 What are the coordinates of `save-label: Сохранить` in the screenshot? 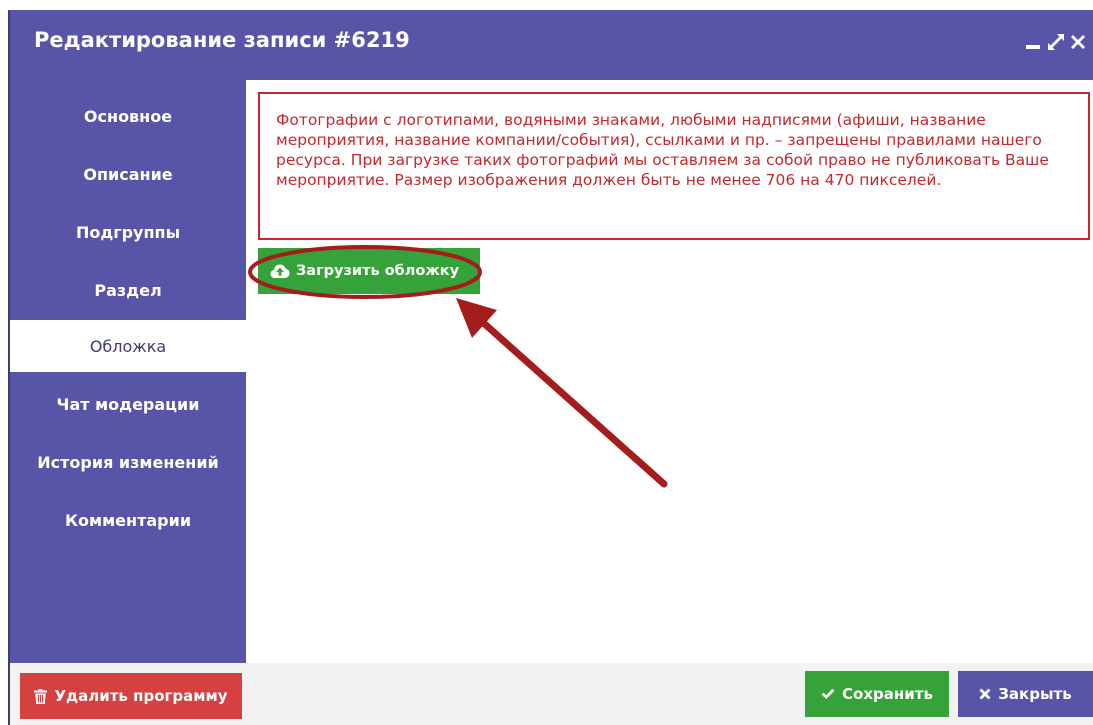 It's located at (887, 694).